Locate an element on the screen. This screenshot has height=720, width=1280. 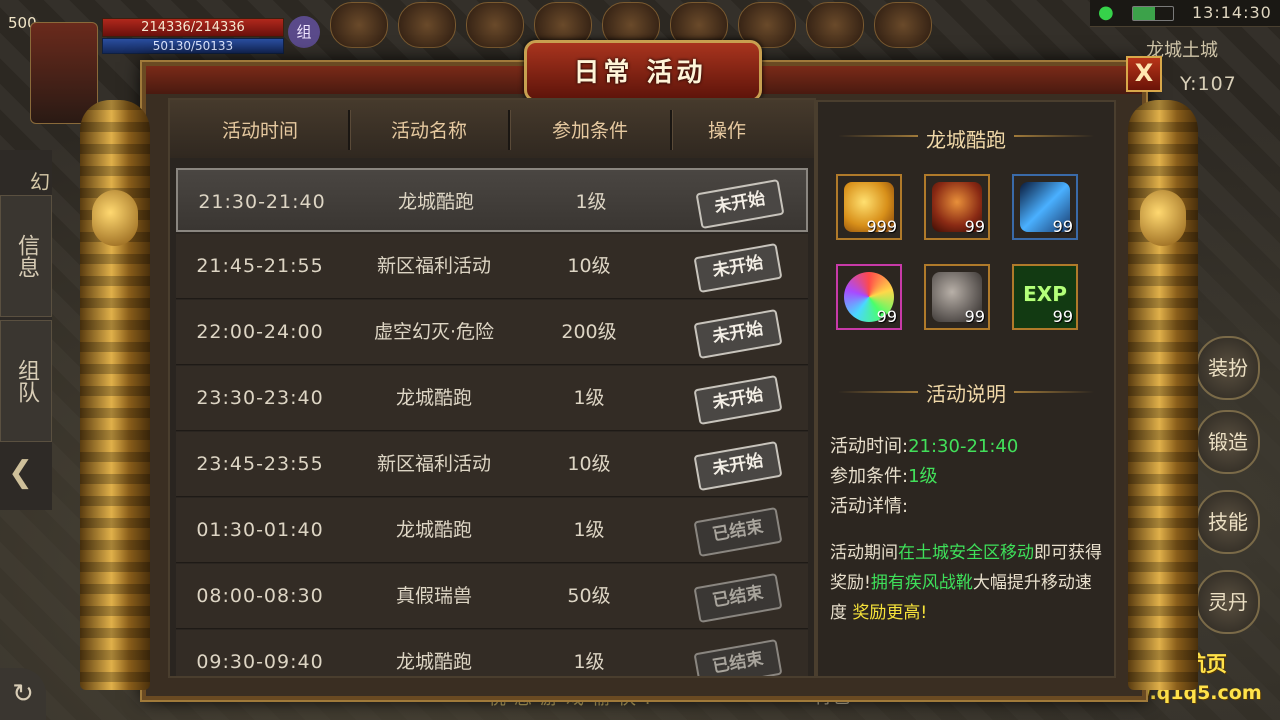
row-time: 21:30-21:40 is located at coordinates (262, 202).